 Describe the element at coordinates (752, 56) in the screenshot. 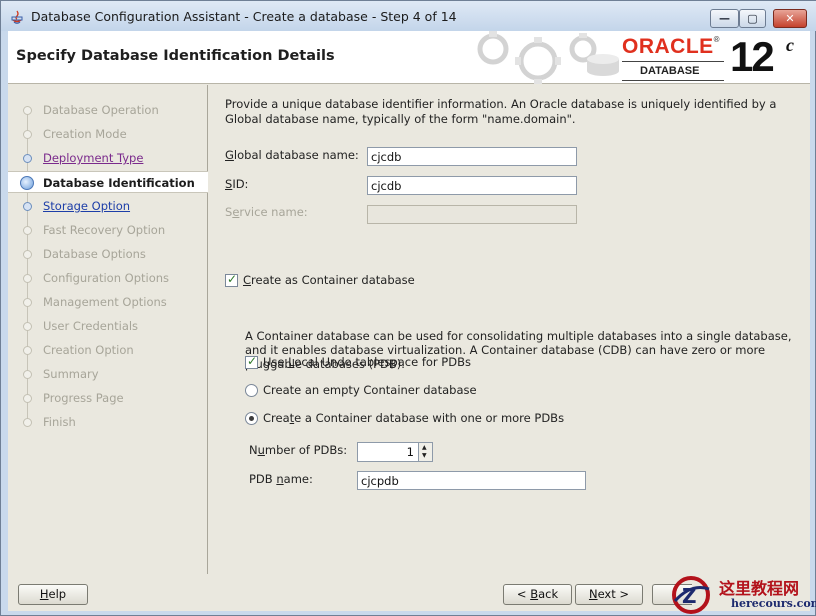

I see `logo-version: 12` at that location.